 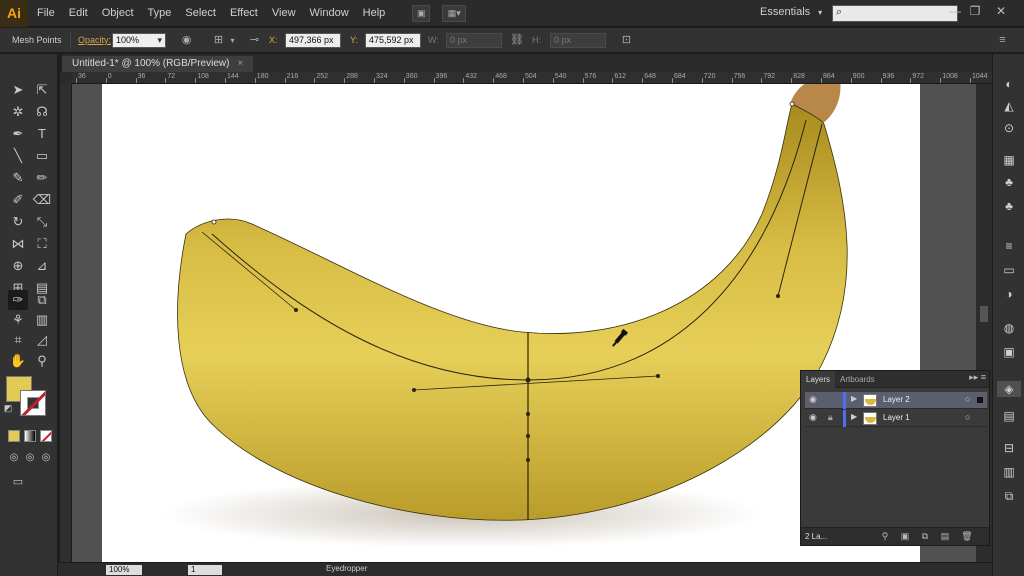 I want to click on lock-icon: 🔒︎, so click(x=830, y=417).